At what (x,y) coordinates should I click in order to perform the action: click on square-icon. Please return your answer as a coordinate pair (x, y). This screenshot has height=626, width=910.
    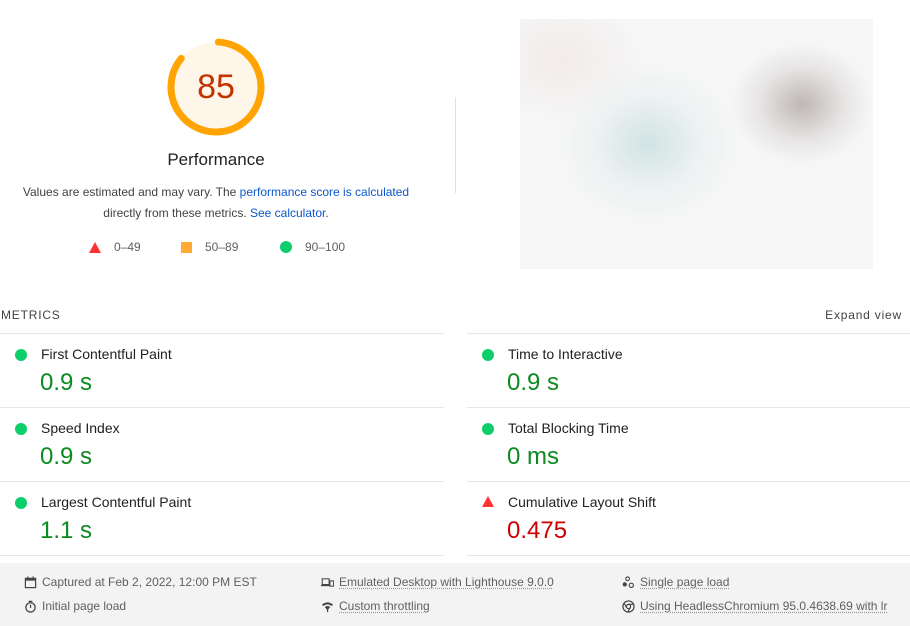
    Looking at the image, I should click on (186, 247).